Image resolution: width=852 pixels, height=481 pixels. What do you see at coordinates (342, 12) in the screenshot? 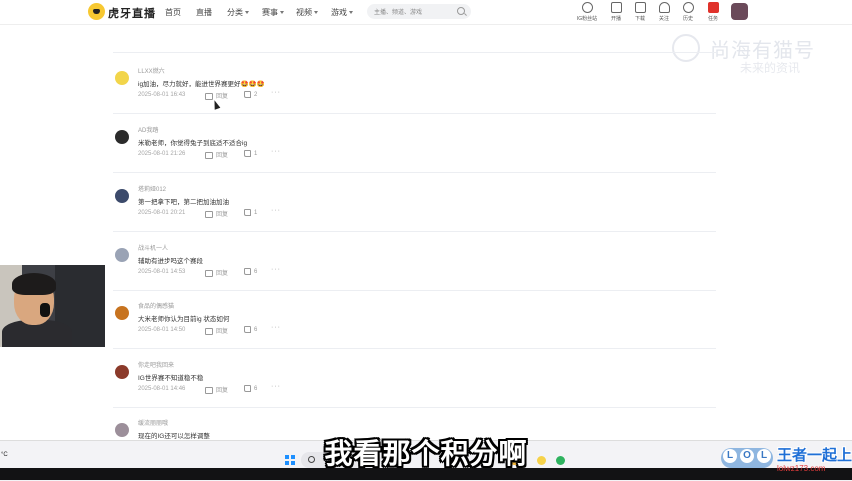
I see `nav-games: 游戏` at bounding box center [342, 12].